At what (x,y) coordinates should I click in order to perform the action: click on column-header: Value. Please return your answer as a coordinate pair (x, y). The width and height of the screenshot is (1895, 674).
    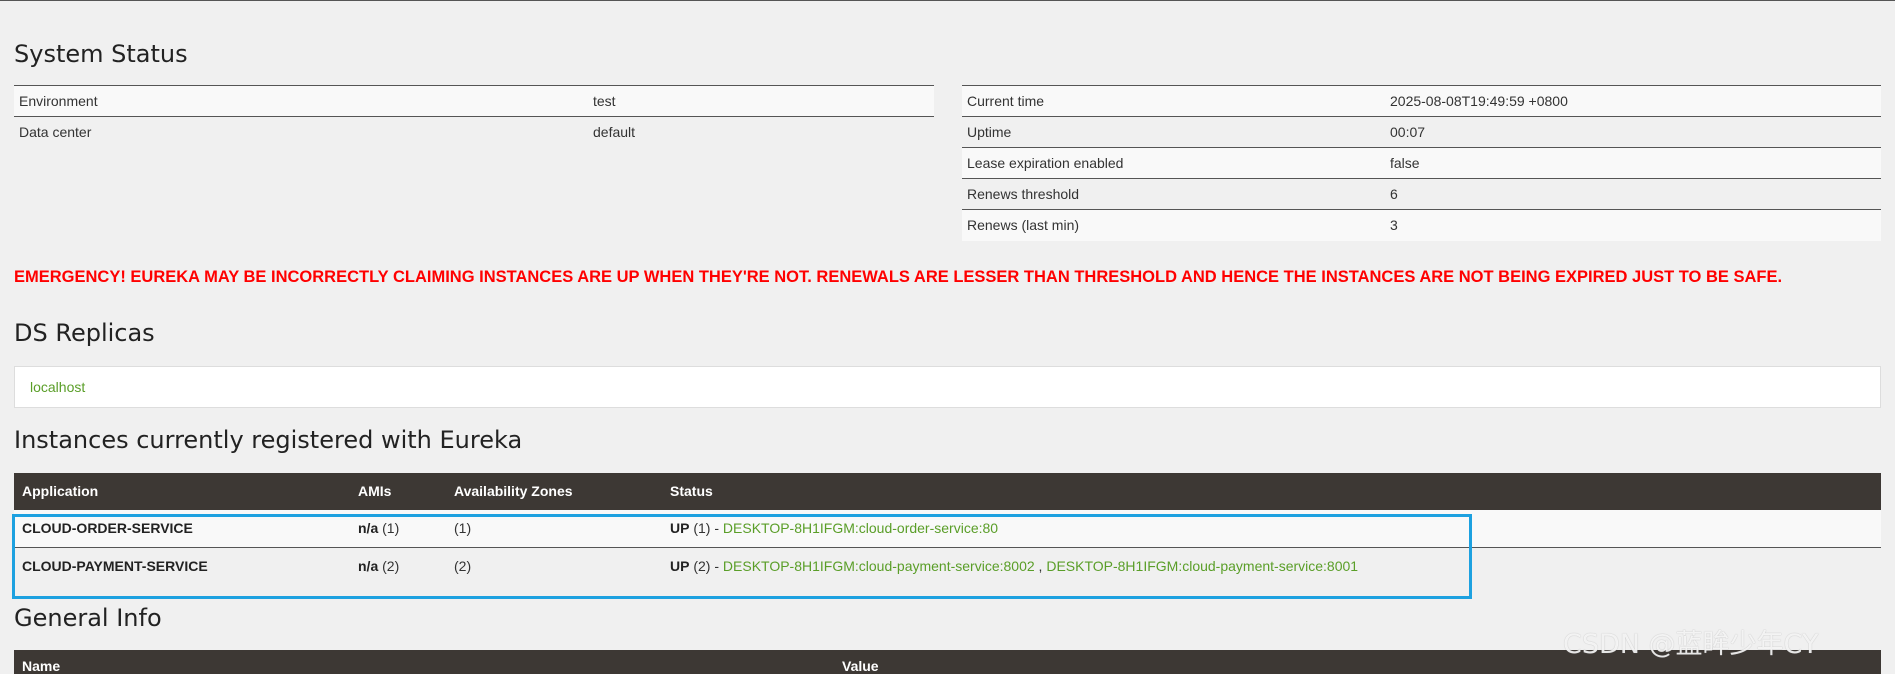
    Looking at the image, I should click on (860, 666).